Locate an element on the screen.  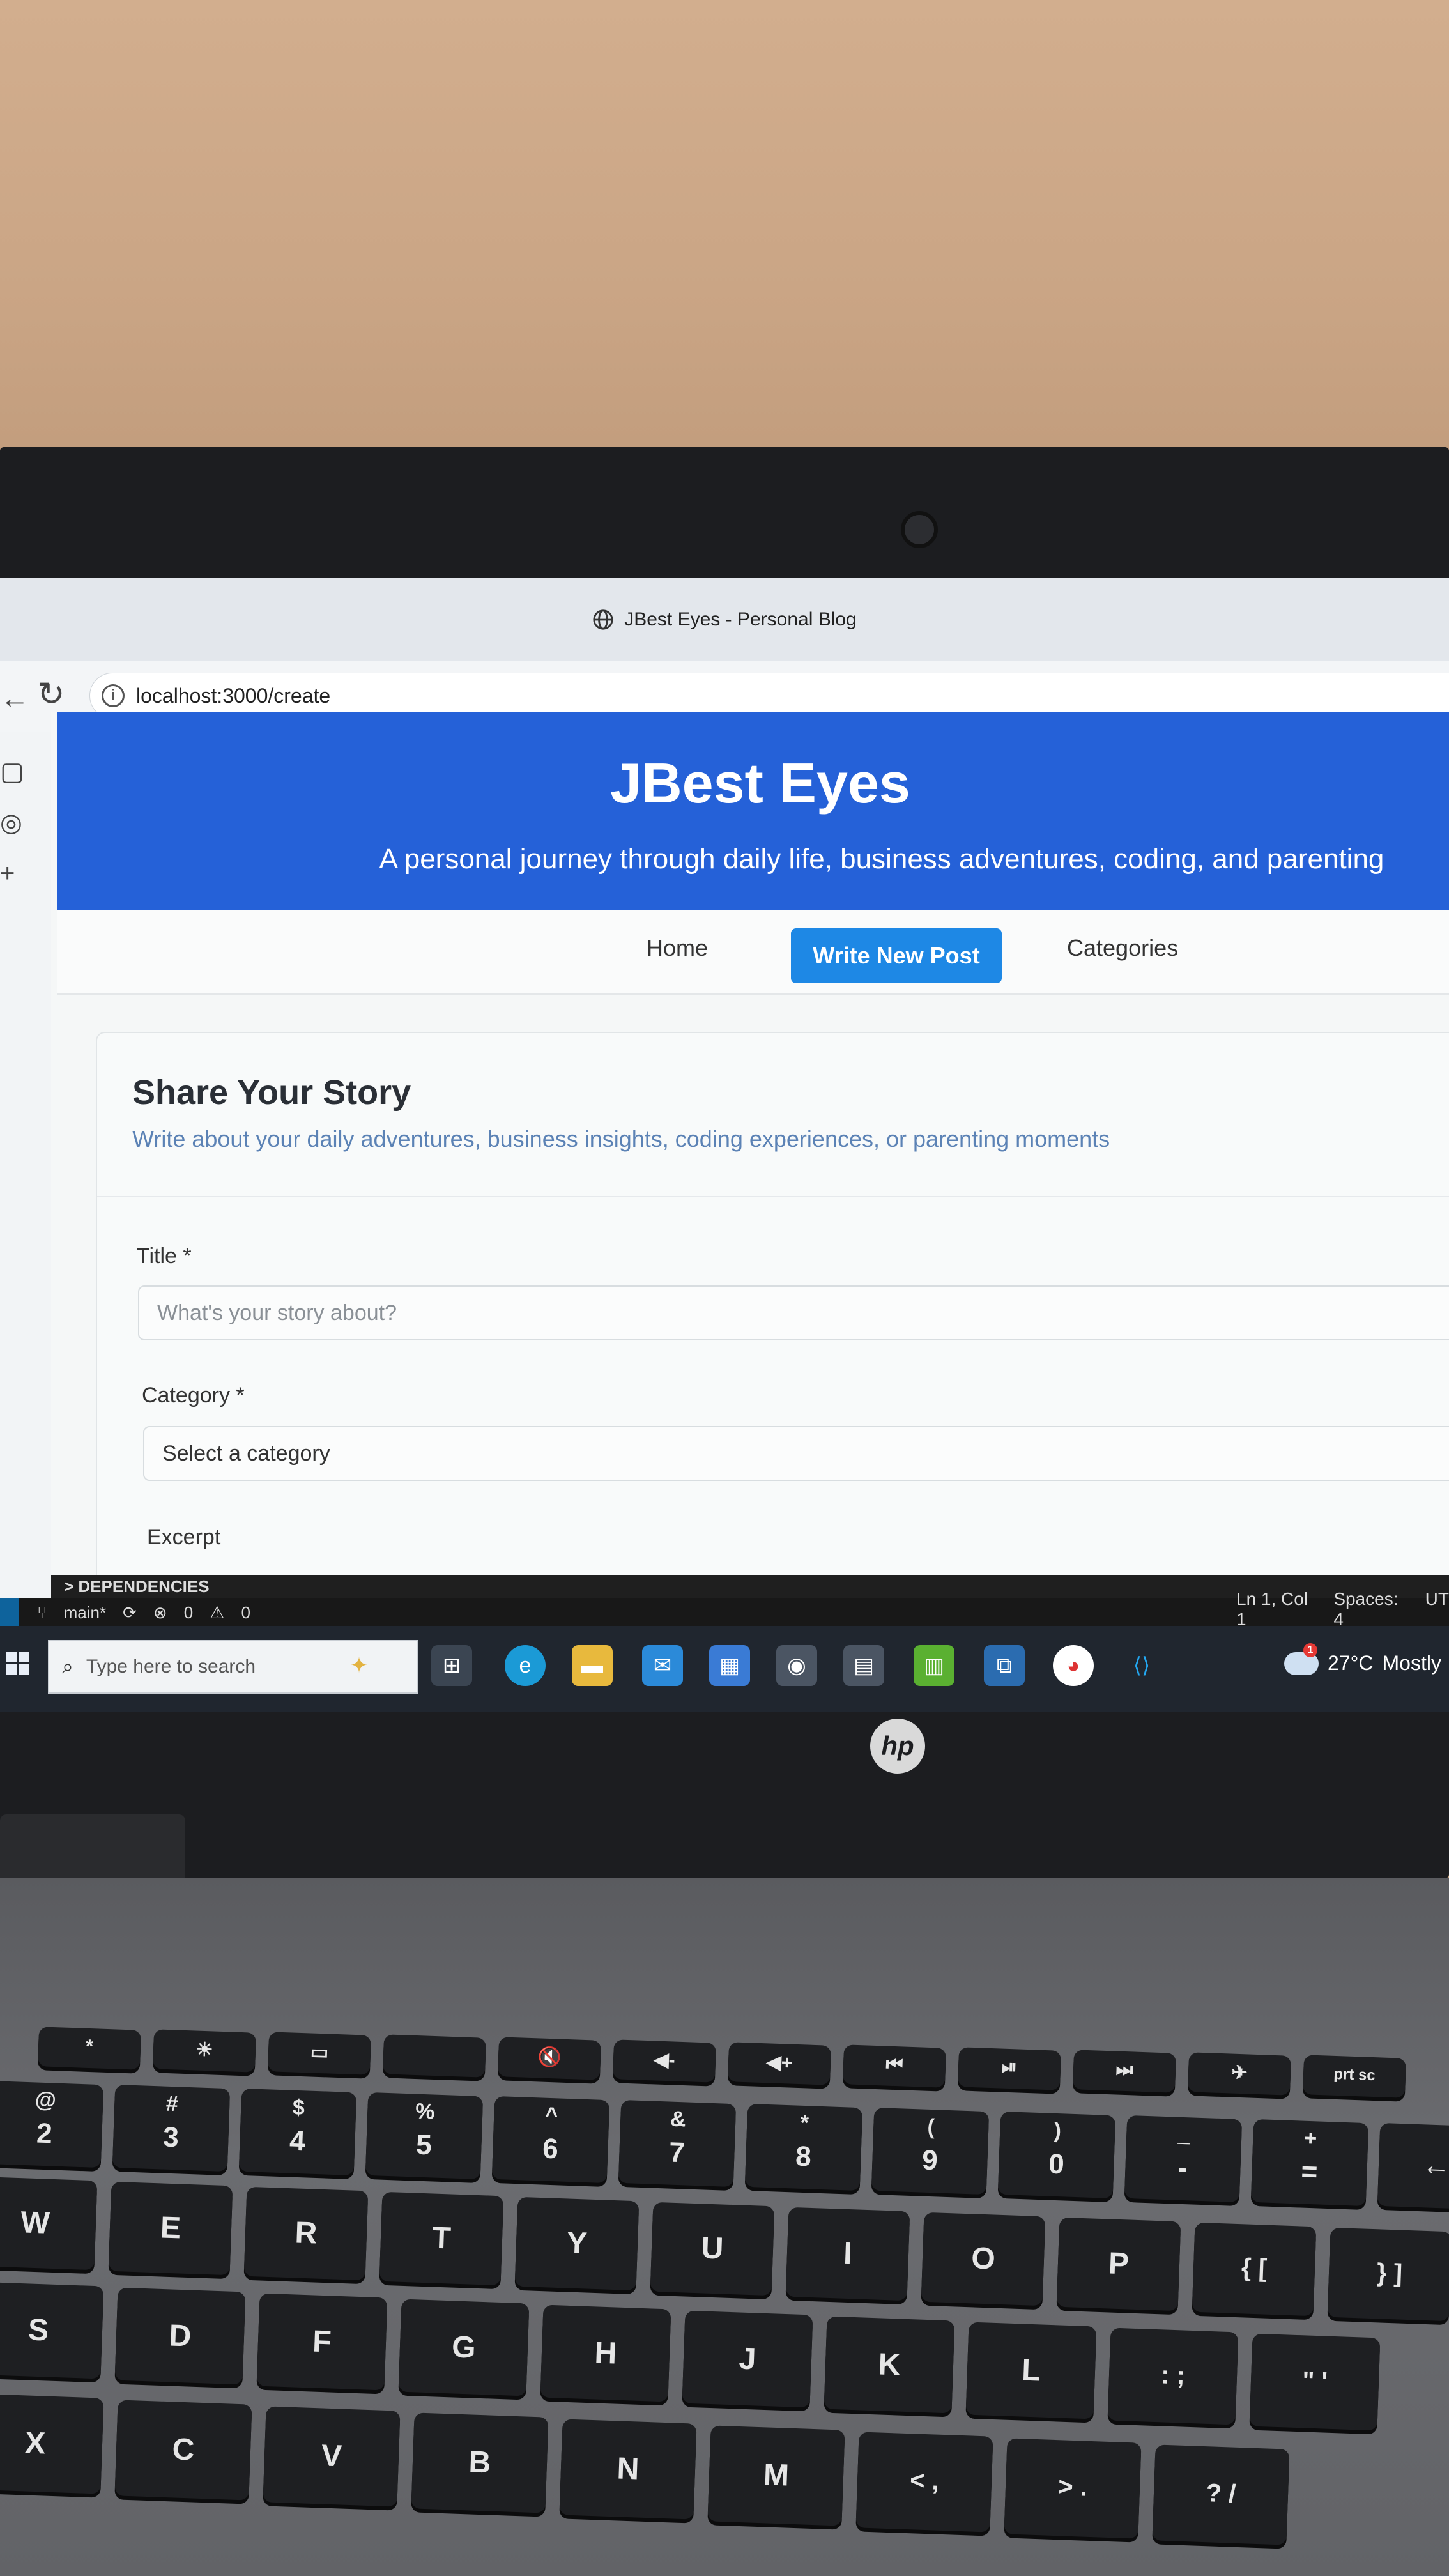
nav-home: Home is located at coordinates (677, 948).